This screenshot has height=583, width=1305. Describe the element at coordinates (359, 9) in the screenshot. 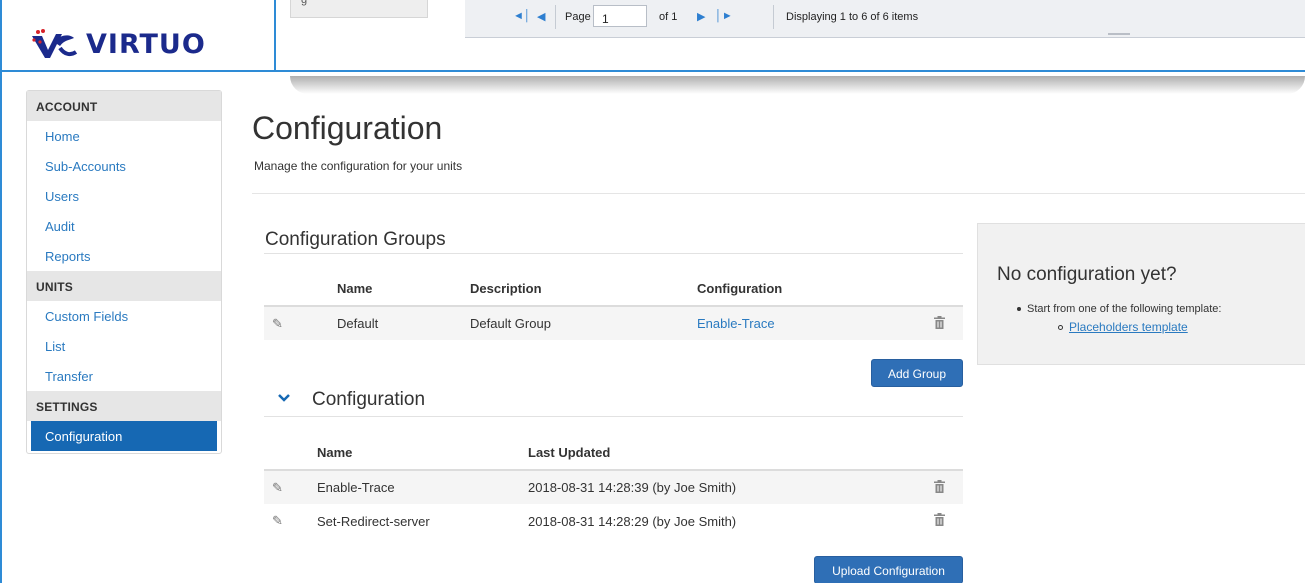

I see `popup-list-cell: g` at that location.